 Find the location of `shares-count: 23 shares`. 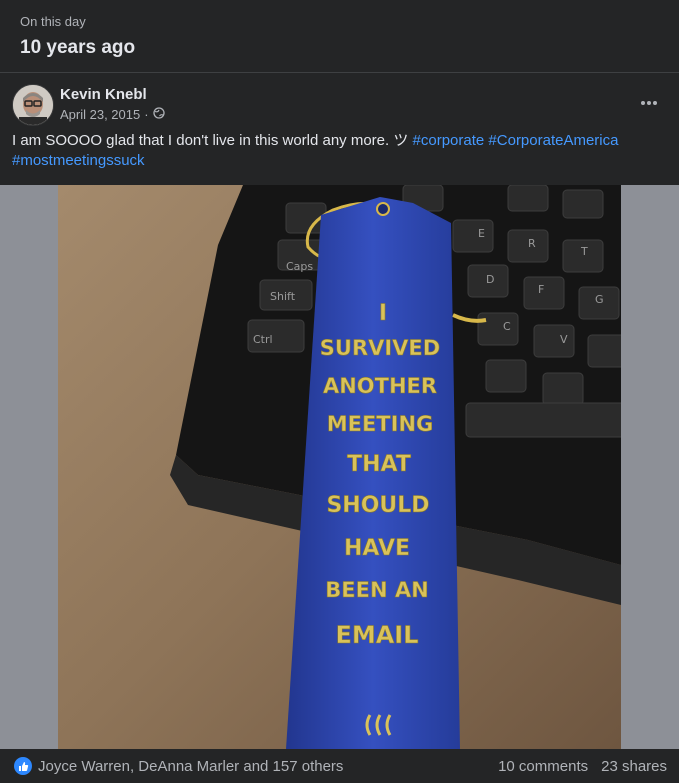

shares-count: 23 shares is located at coordinates (634, 766).